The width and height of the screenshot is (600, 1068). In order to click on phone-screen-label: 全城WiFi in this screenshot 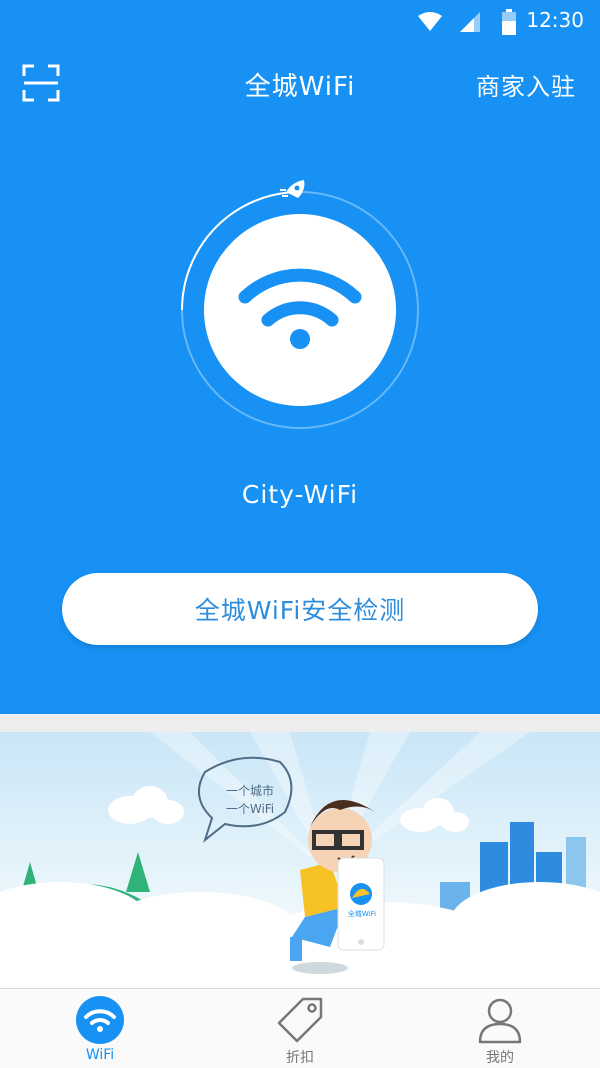, I will do `click(362, 914)`.